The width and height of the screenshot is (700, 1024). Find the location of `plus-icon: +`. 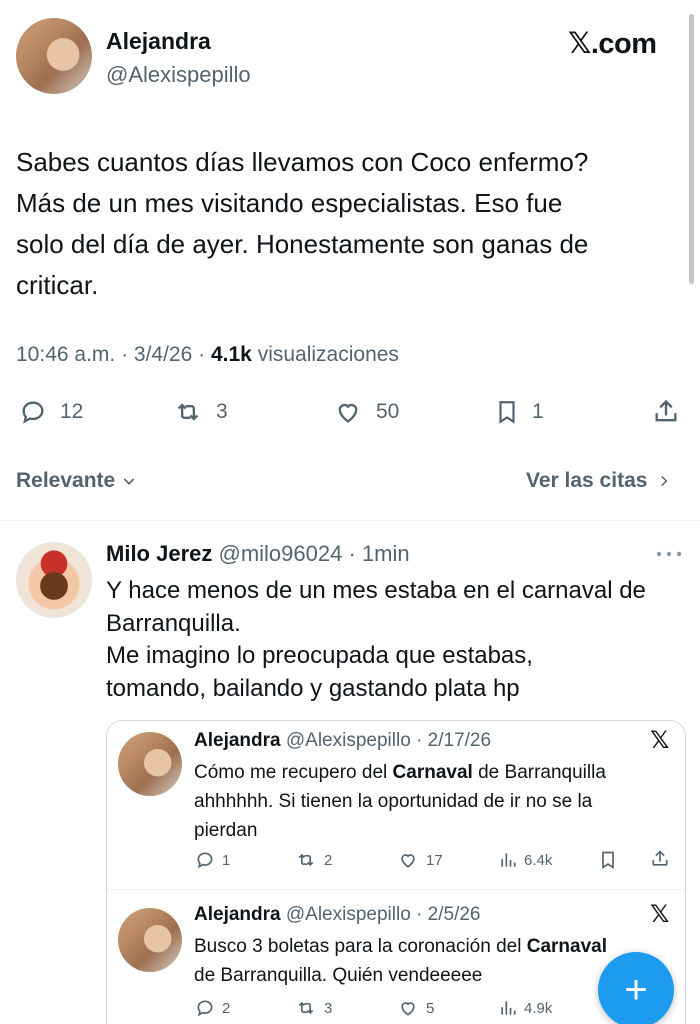

plus-icon: + is located at coordinates (636, 989).